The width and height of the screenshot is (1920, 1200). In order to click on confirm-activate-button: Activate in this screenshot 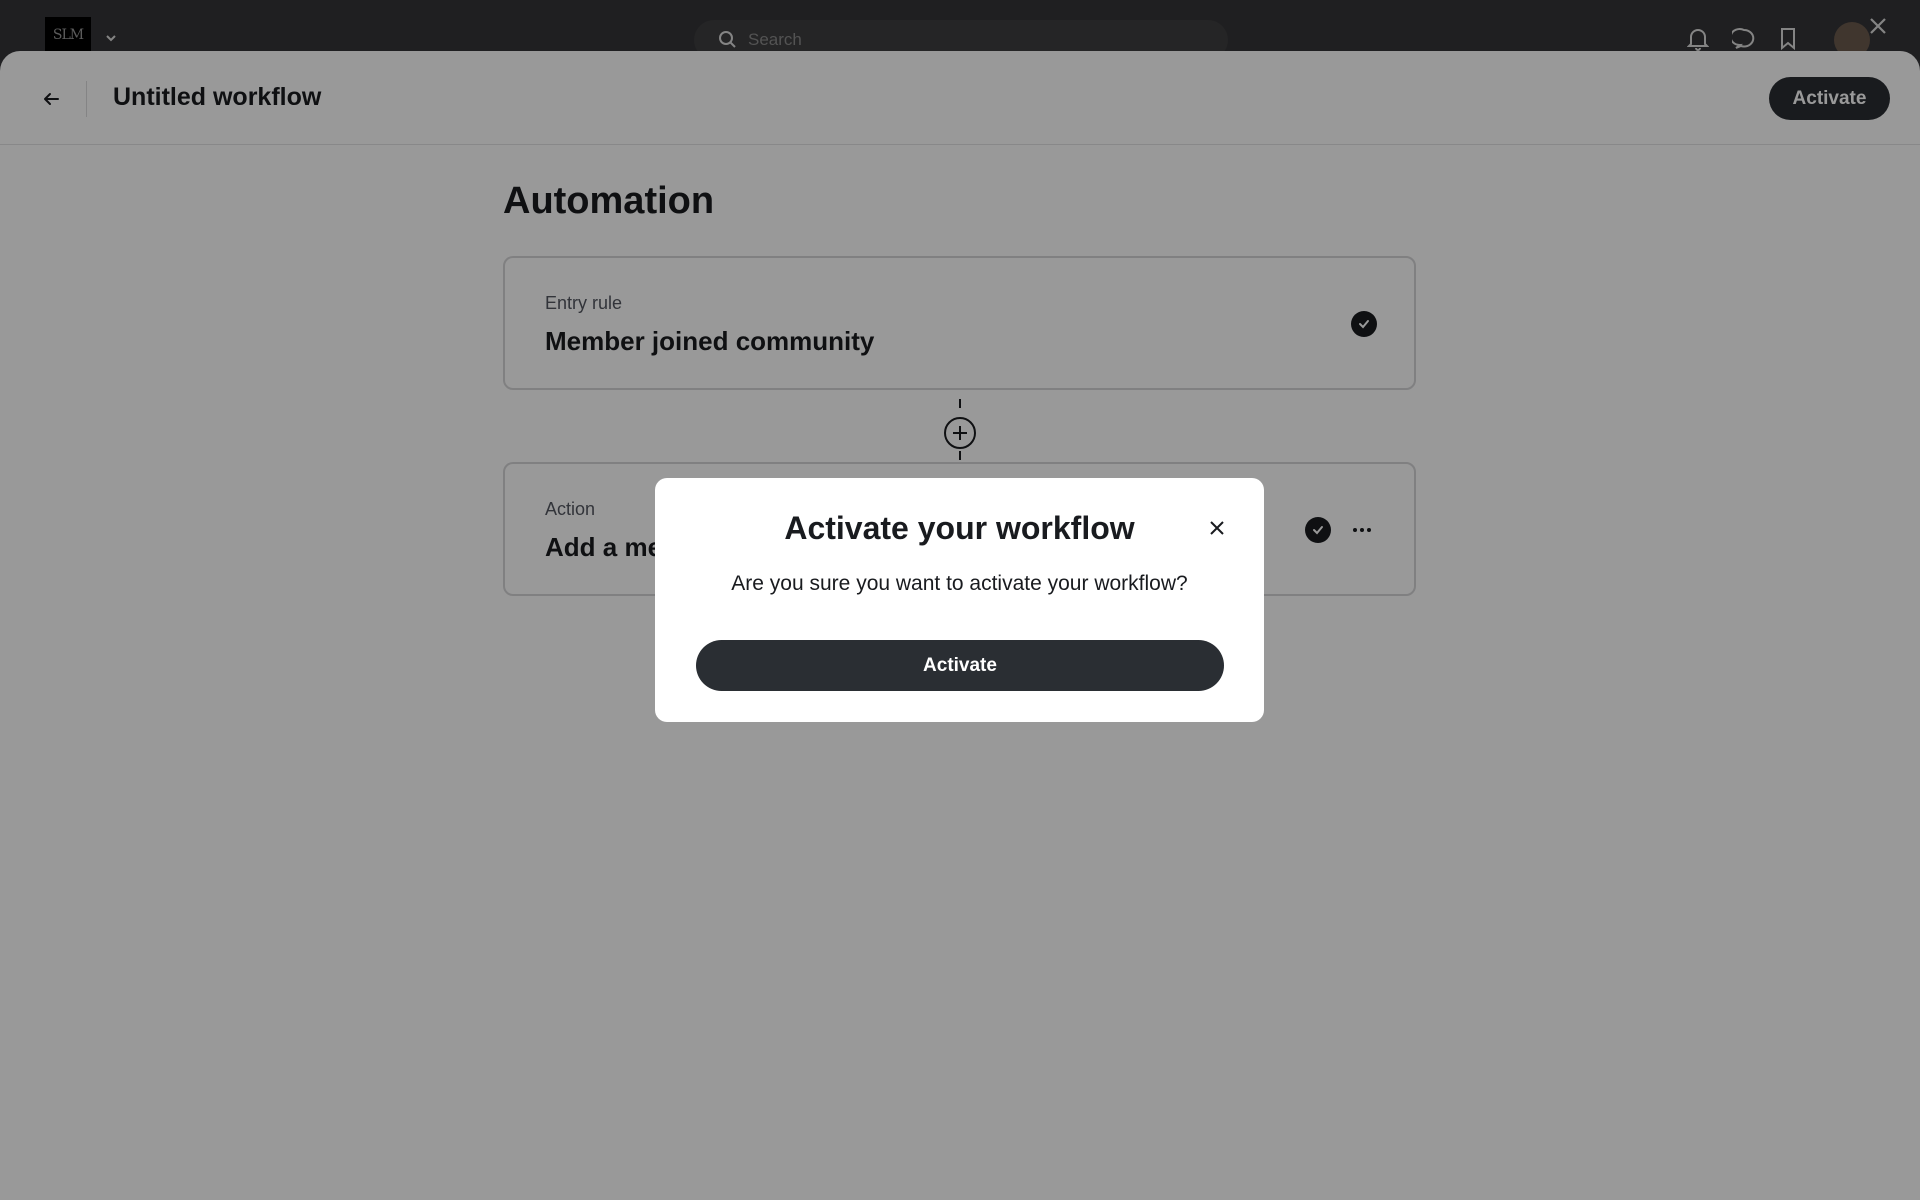, I will do `click(960, 665)`.